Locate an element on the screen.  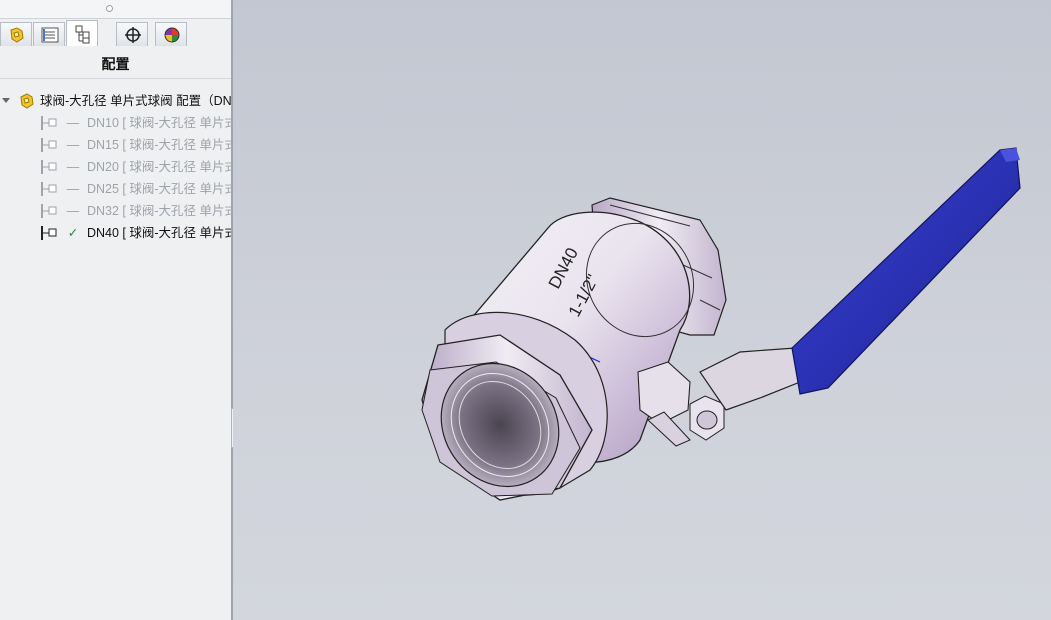
configuration-label: DN20 [ 球阀-大孔径 单片式 is located at coordinates (159, 167).